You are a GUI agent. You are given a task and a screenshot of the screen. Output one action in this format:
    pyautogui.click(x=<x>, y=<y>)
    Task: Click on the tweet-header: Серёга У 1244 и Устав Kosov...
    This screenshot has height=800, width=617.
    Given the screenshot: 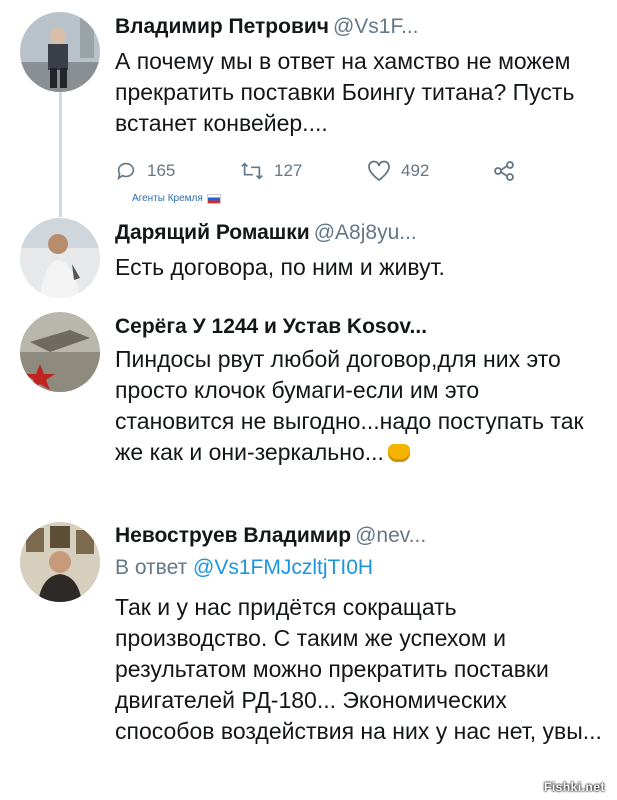 What is the action you would take?
    pyautogui.click(x=271, y=327)
    